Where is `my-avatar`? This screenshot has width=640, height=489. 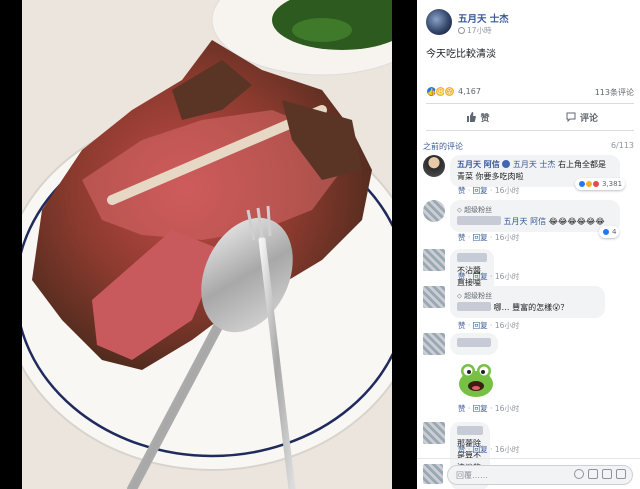 my-avatar is located at coordinates (433, 474).